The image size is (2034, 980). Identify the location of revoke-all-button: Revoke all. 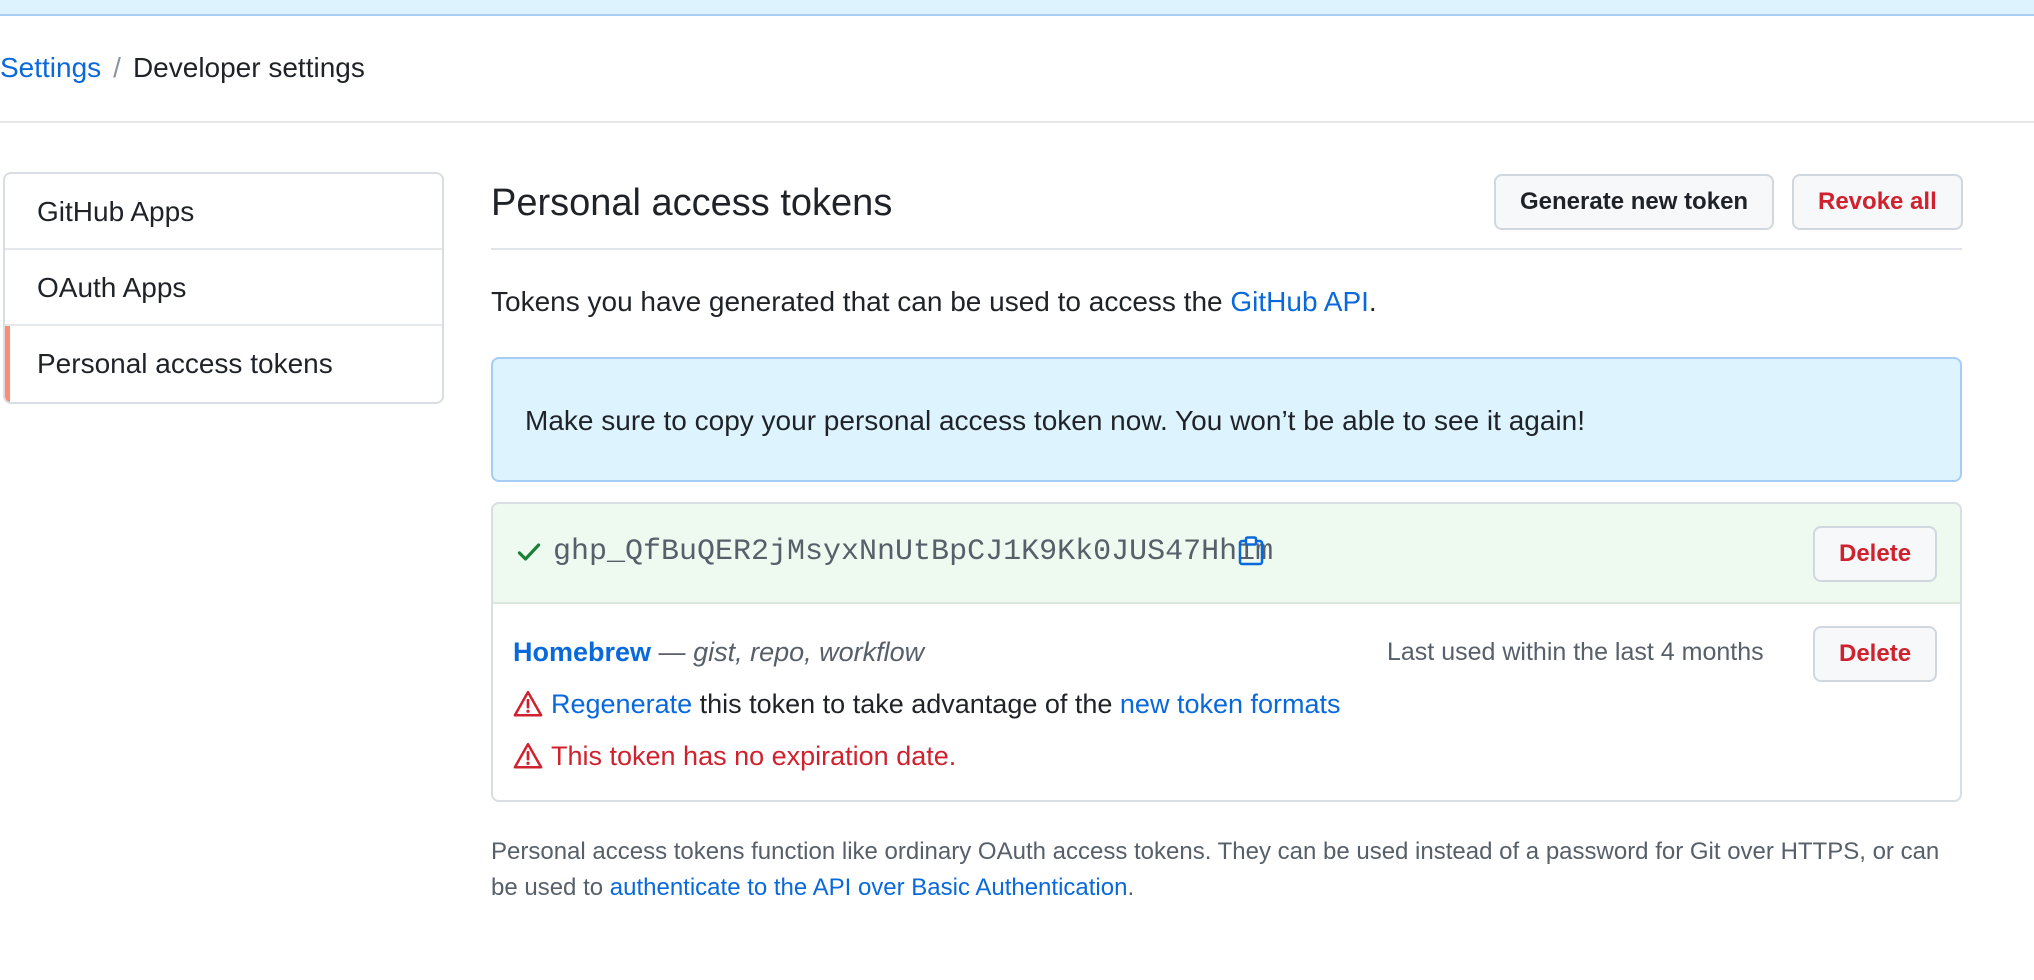
(1877, 202).